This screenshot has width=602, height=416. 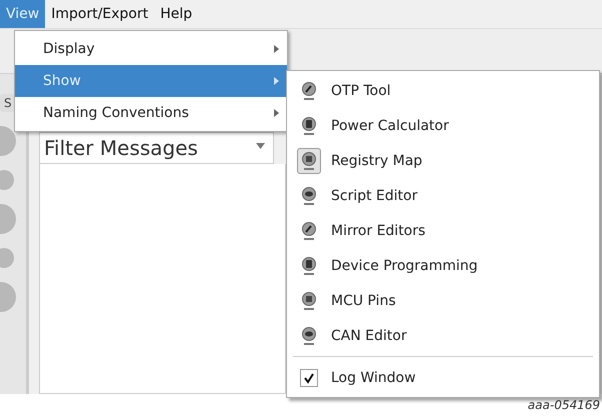 What do you see at coordinates (260, 146) in the screenshot?
I see `caret-icon` at bounding box center [260, 146].